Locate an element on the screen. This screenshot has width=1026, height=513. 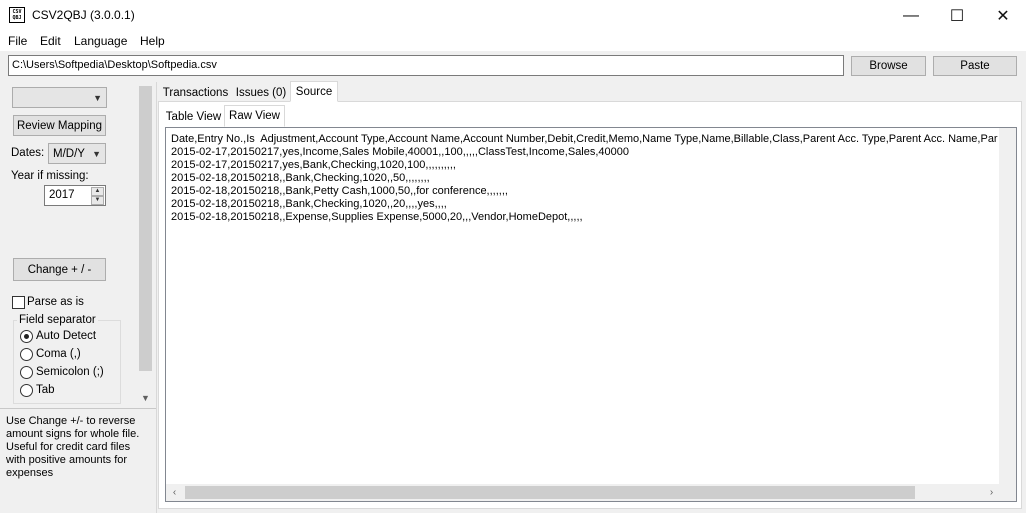
dates-combo: M/D/Y ▼ is located at coordinates (77, 153).